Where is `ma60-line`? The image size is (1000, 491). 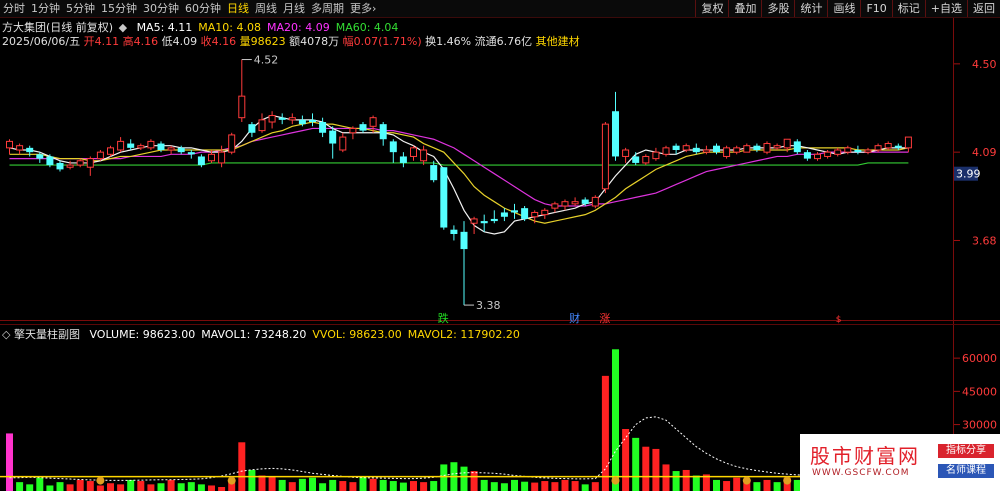
ma60-line is located at coordinates (459, 164).